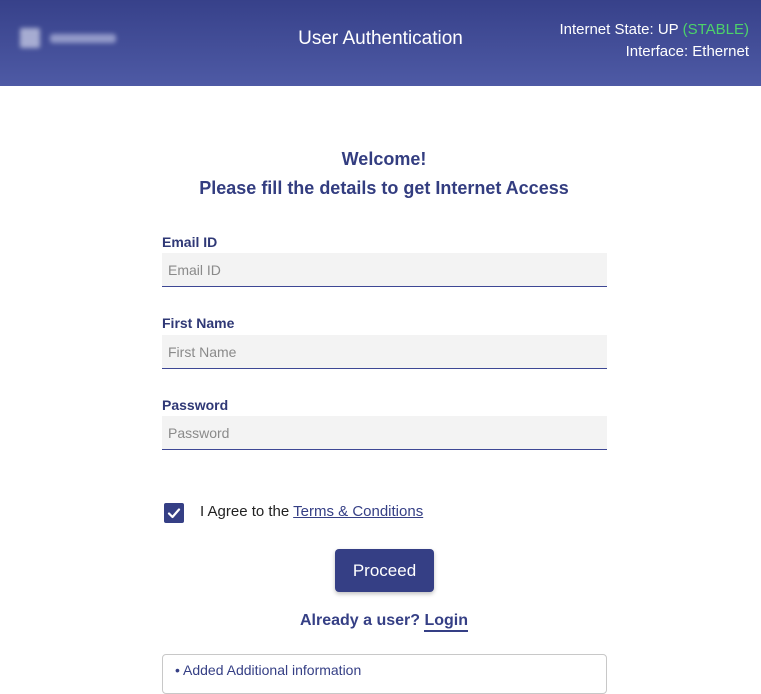 This screenshot has width=761, height=694. What do you see at coordinates (190, 242) in the screenshot?
I see `email-label: Email ID` at bounding box center [190, 242].